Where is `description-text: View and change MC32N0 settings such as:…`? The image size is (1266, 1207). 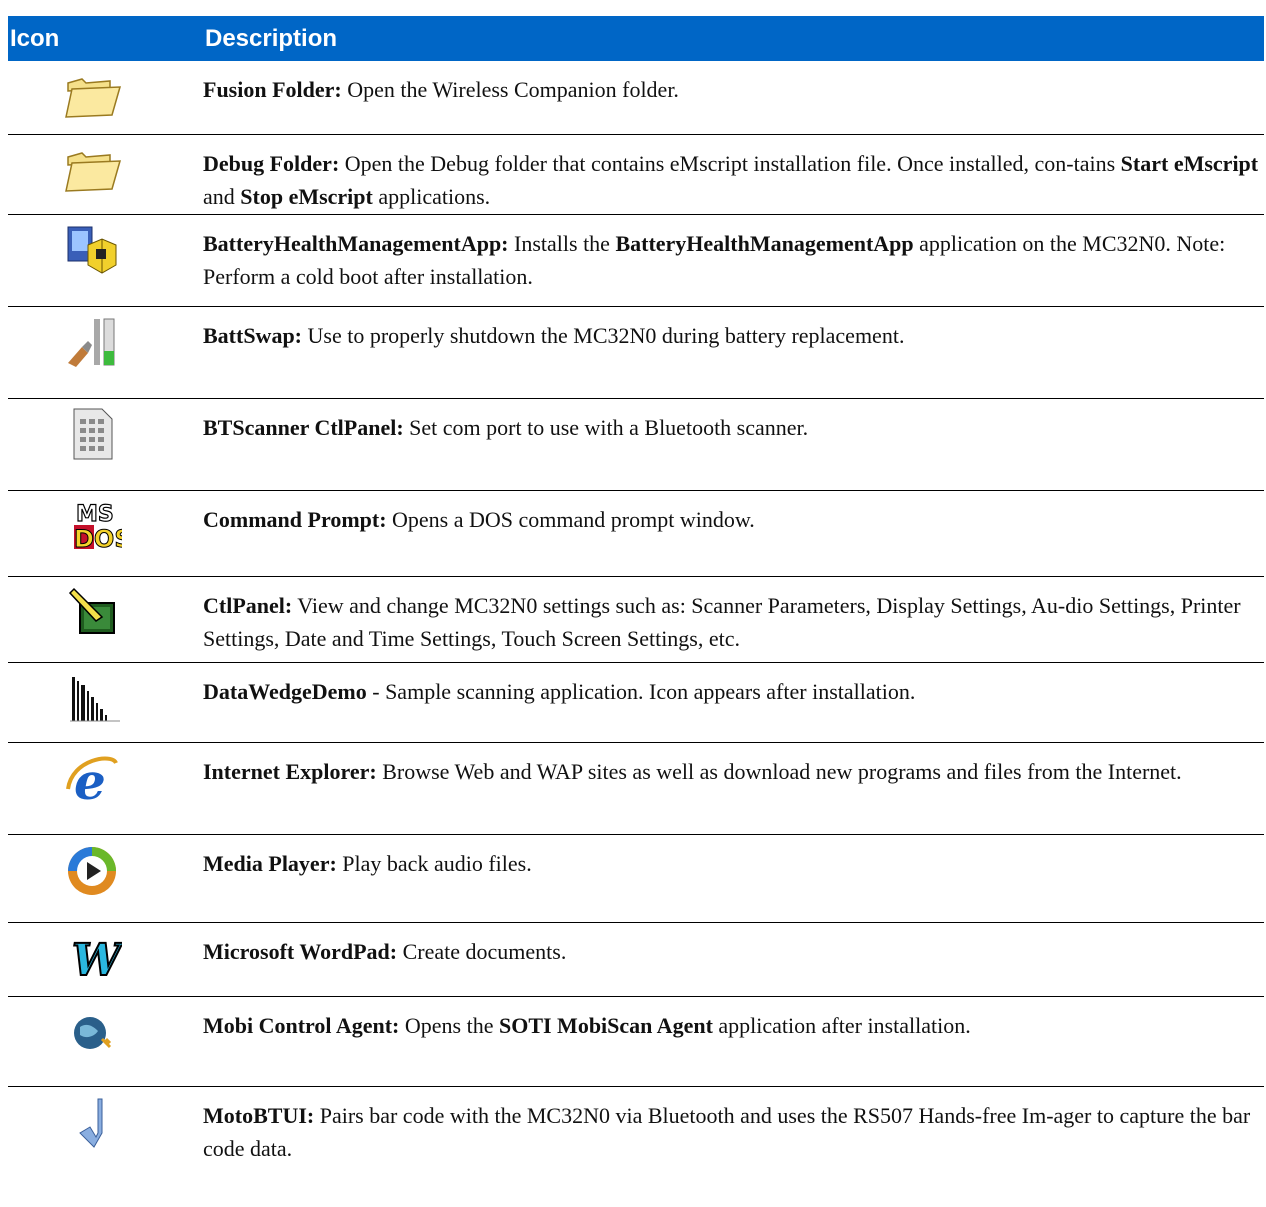
description-text: View and change MC32N0 settings such as:… is located at coordinates (722, 622).